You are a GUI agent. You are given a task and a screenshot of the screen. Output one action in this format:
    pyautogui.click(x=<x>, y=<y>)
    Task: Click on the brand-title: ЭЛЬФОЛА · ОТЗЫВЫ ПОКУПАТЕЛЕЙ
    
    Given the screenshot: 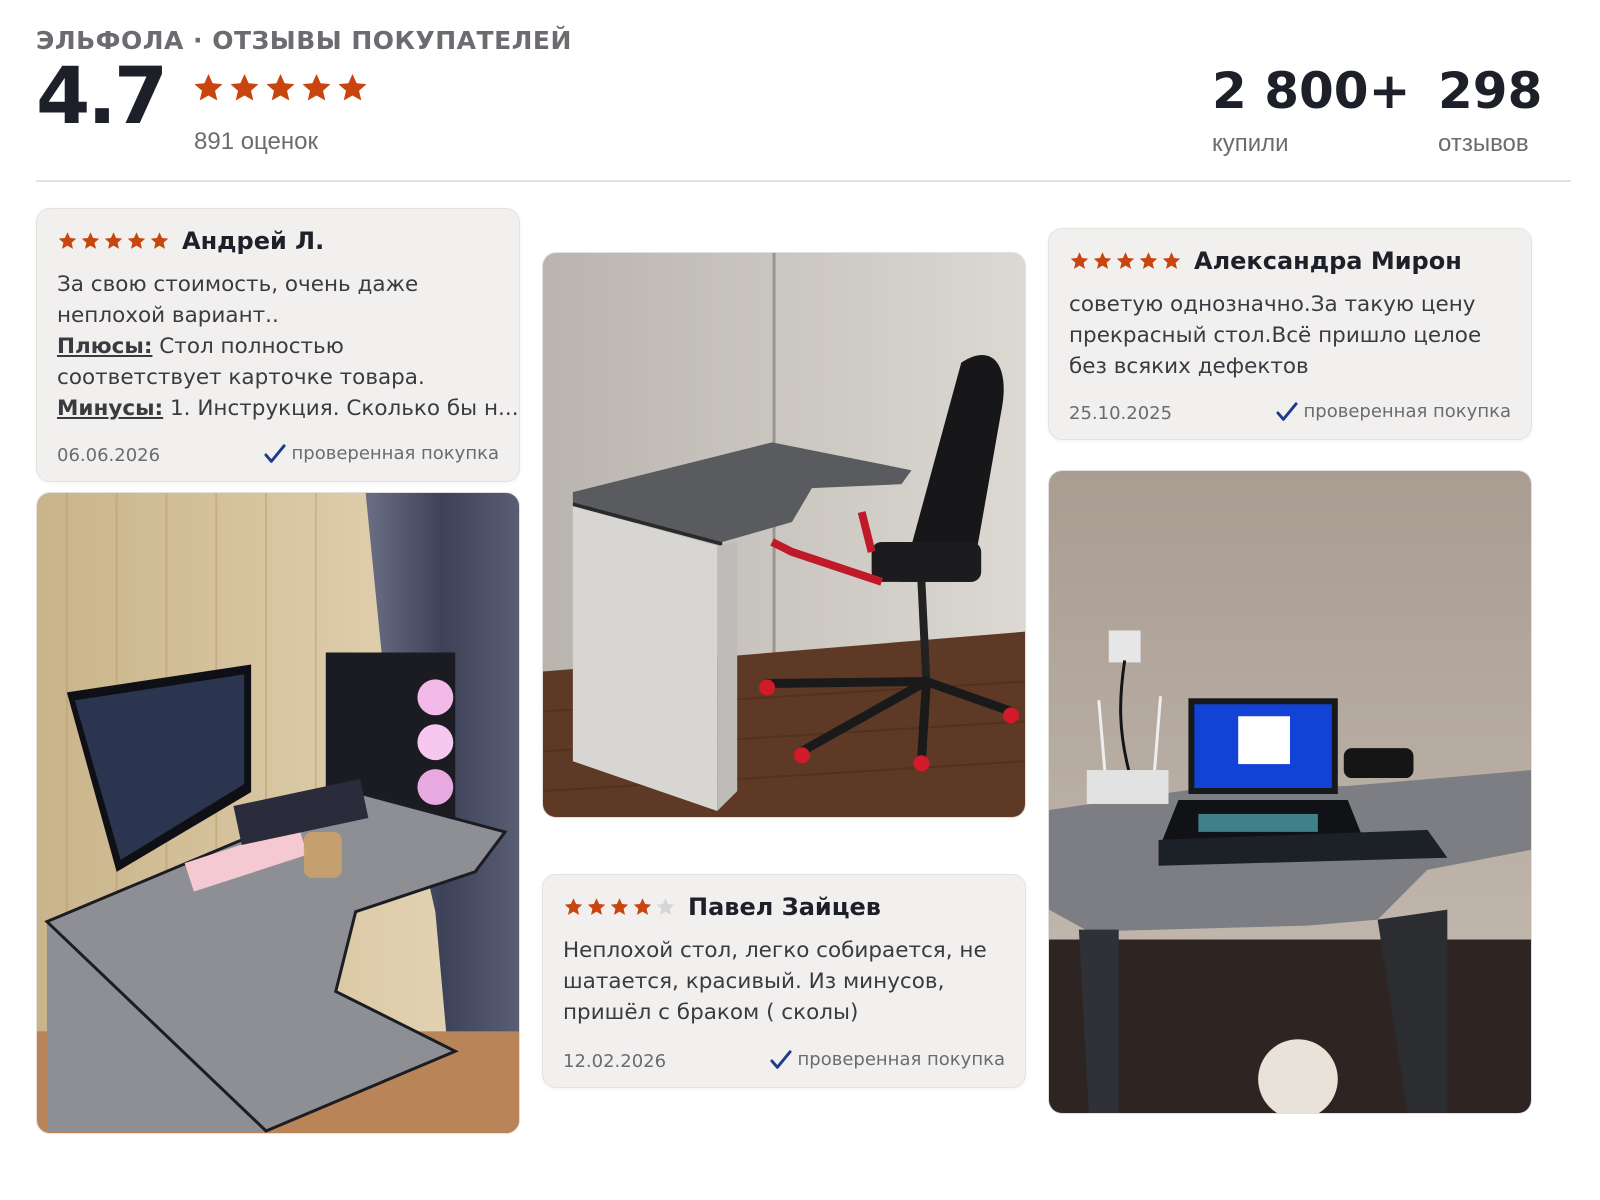 What is the action you would take?
    pyautogui.click(x=304, y=40)
    